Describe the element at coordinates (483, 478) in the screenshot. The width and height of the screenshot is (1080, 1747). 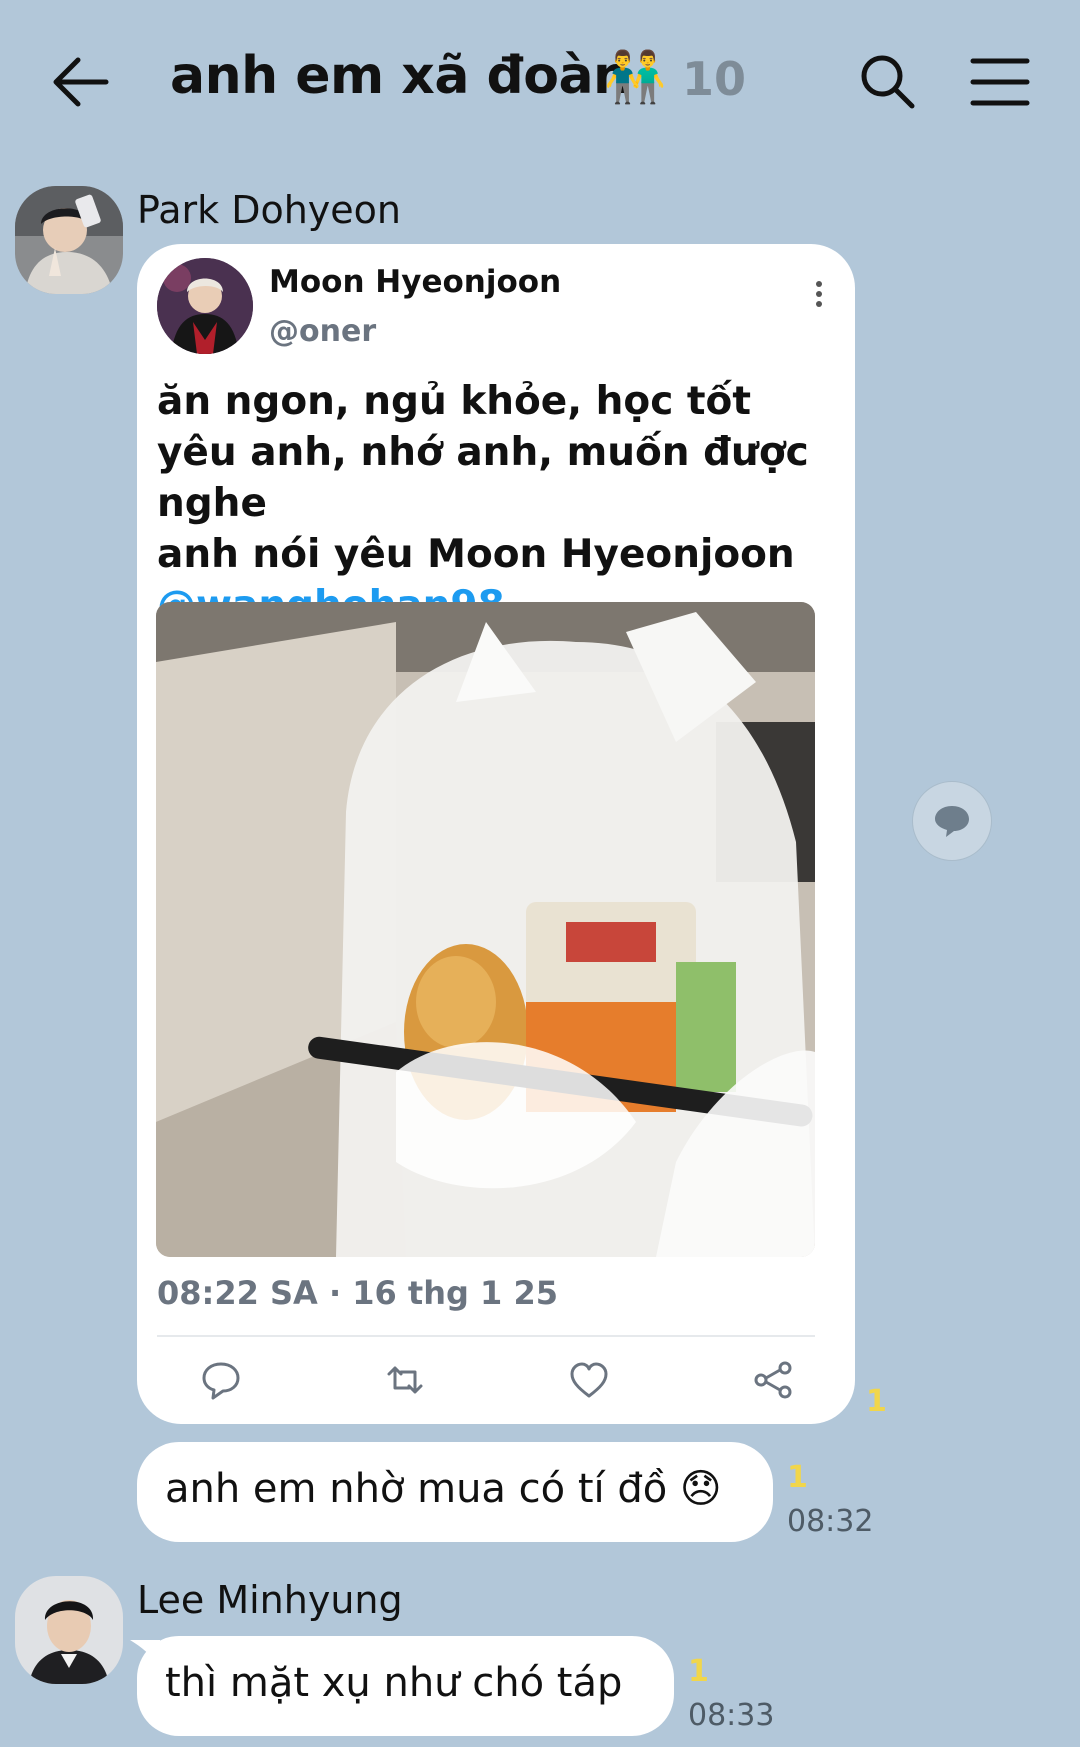
I see `tweet-line: yêu anh, nhớ anh, muốn được nghe` at that location.